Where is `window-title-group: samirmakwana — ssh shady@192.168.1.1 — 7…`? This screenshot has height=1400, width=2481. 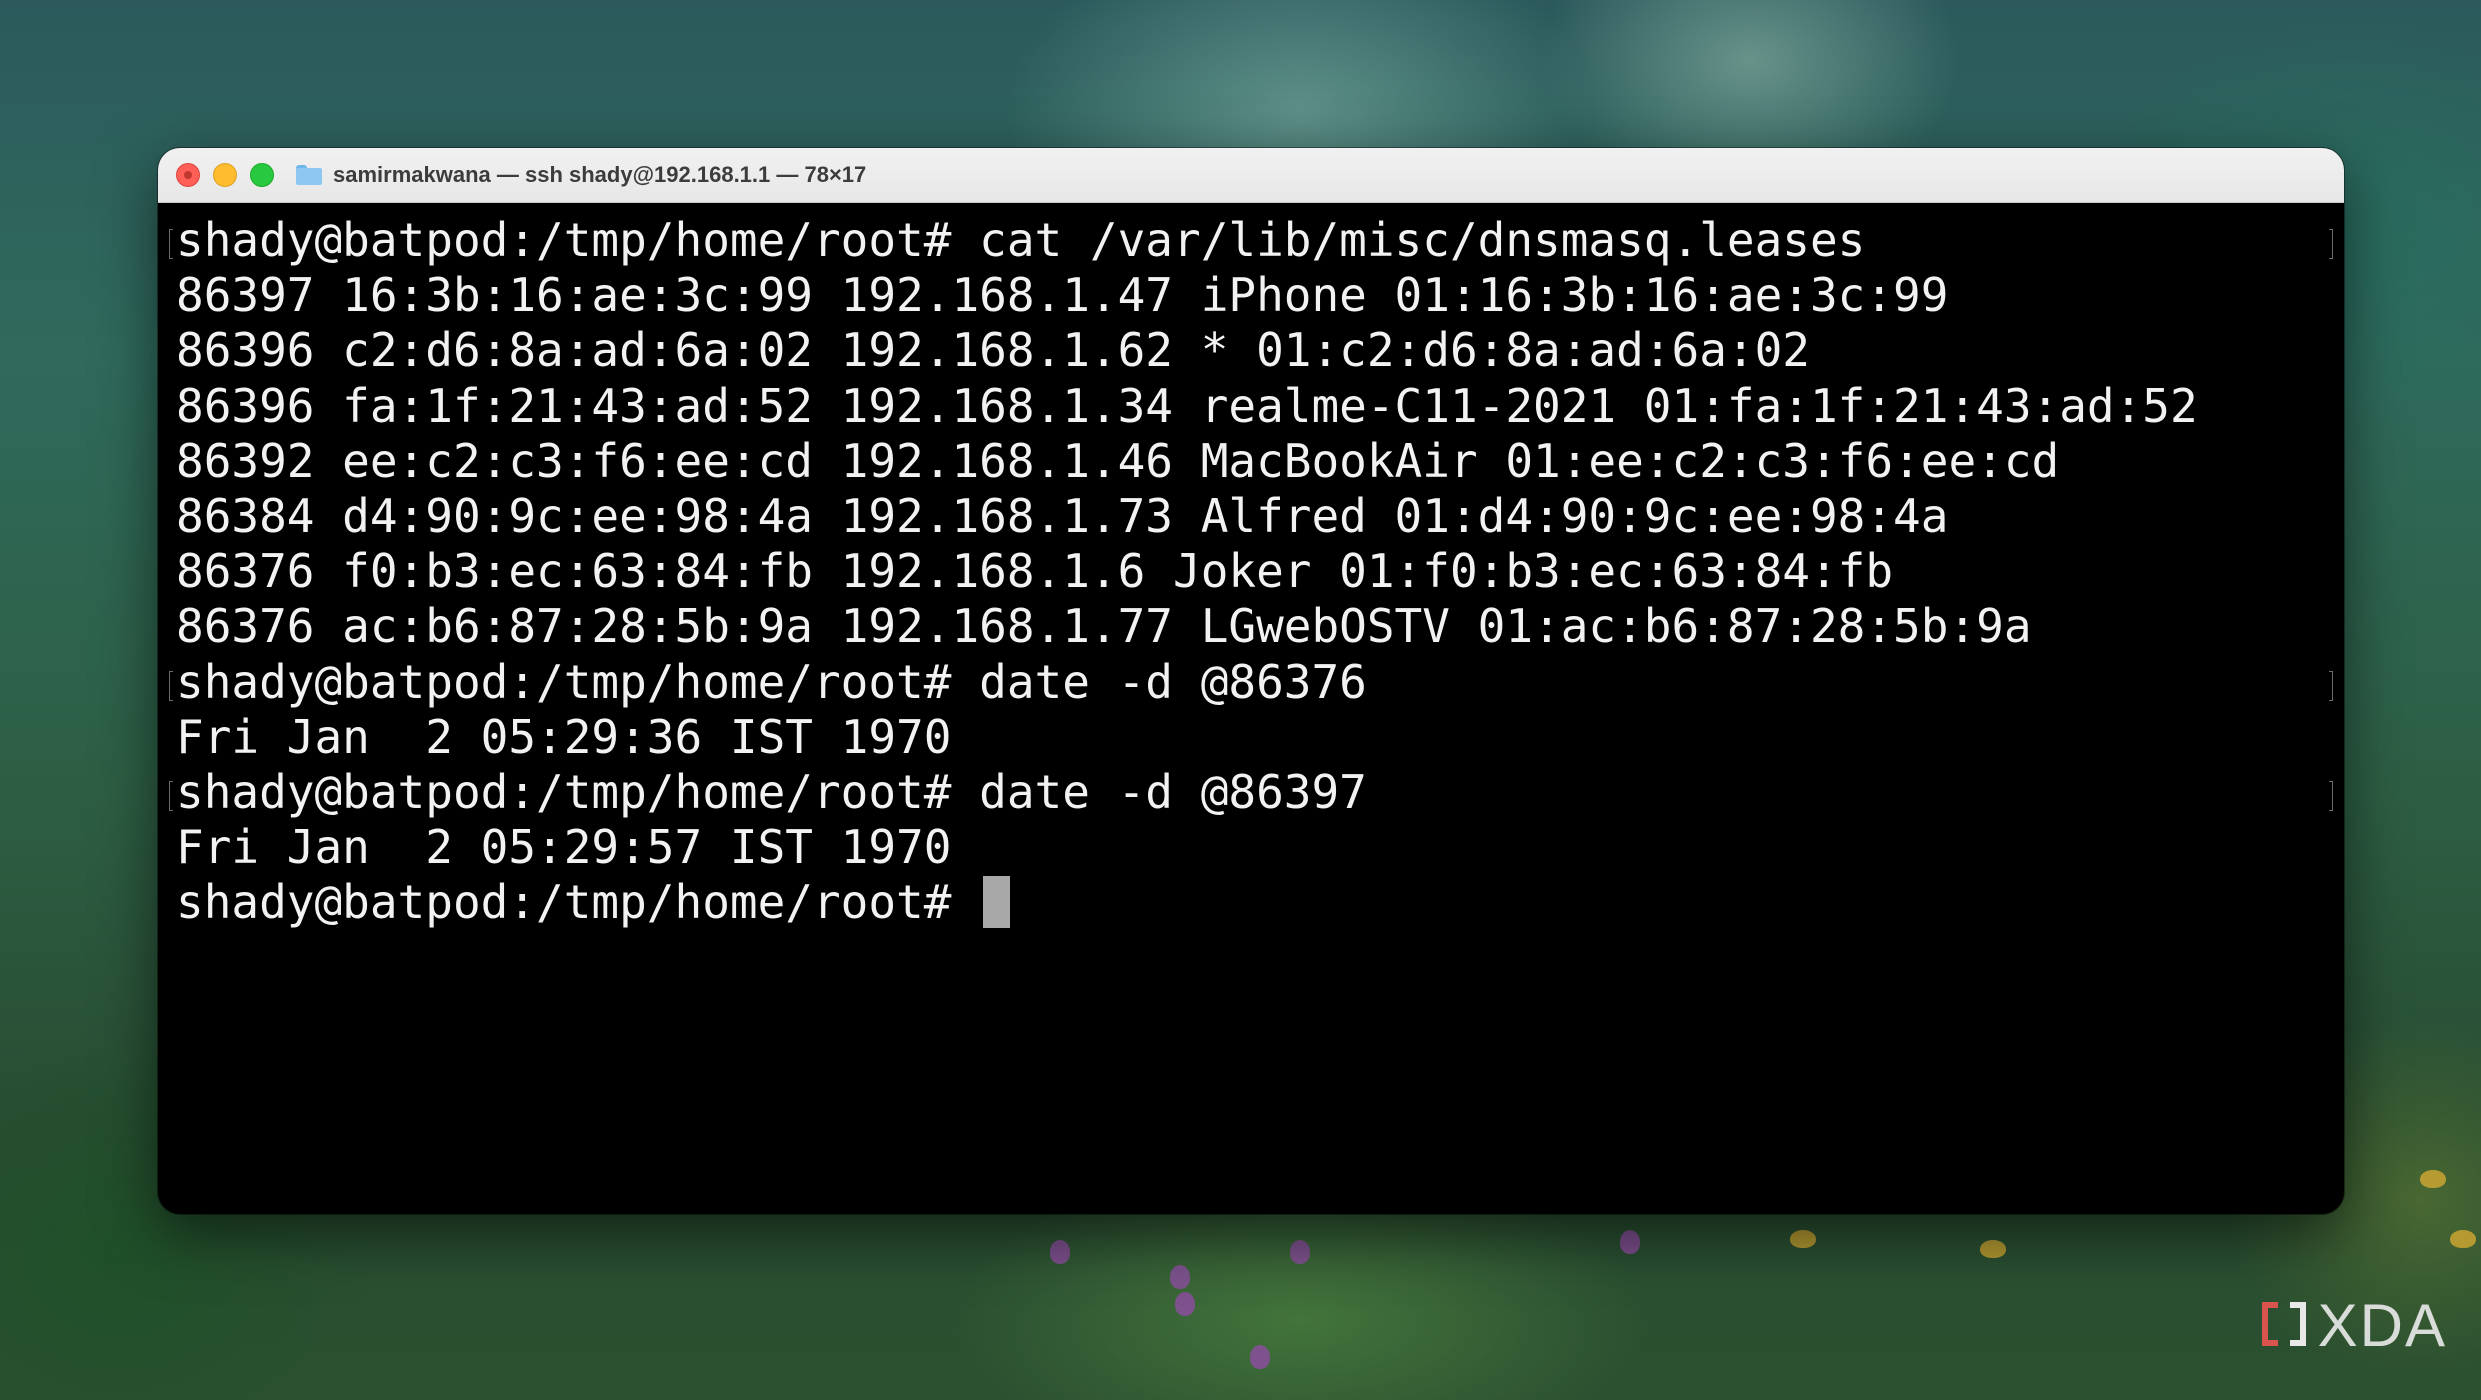 window-title-group: samirmakwana — ssh shady@192.168.1.1 — 7… is located at coordinates (581, 175).